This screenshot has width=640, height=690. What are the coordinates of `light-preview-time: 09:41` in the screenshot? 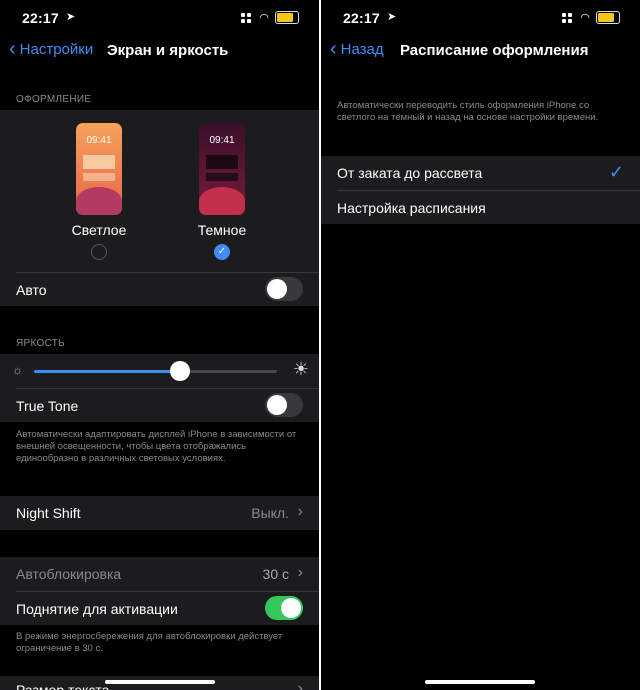 It's located at (99, 140).